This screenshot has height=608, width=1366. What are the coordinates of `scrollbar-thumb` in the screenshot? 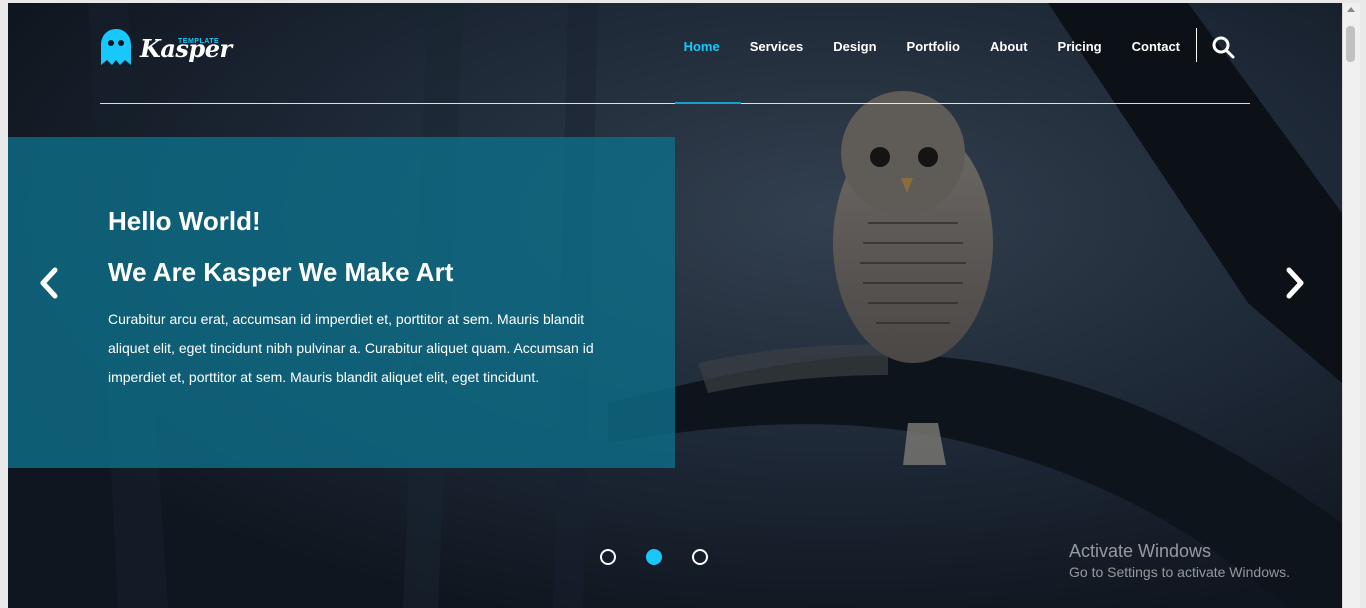 It's located at (1350, 44).